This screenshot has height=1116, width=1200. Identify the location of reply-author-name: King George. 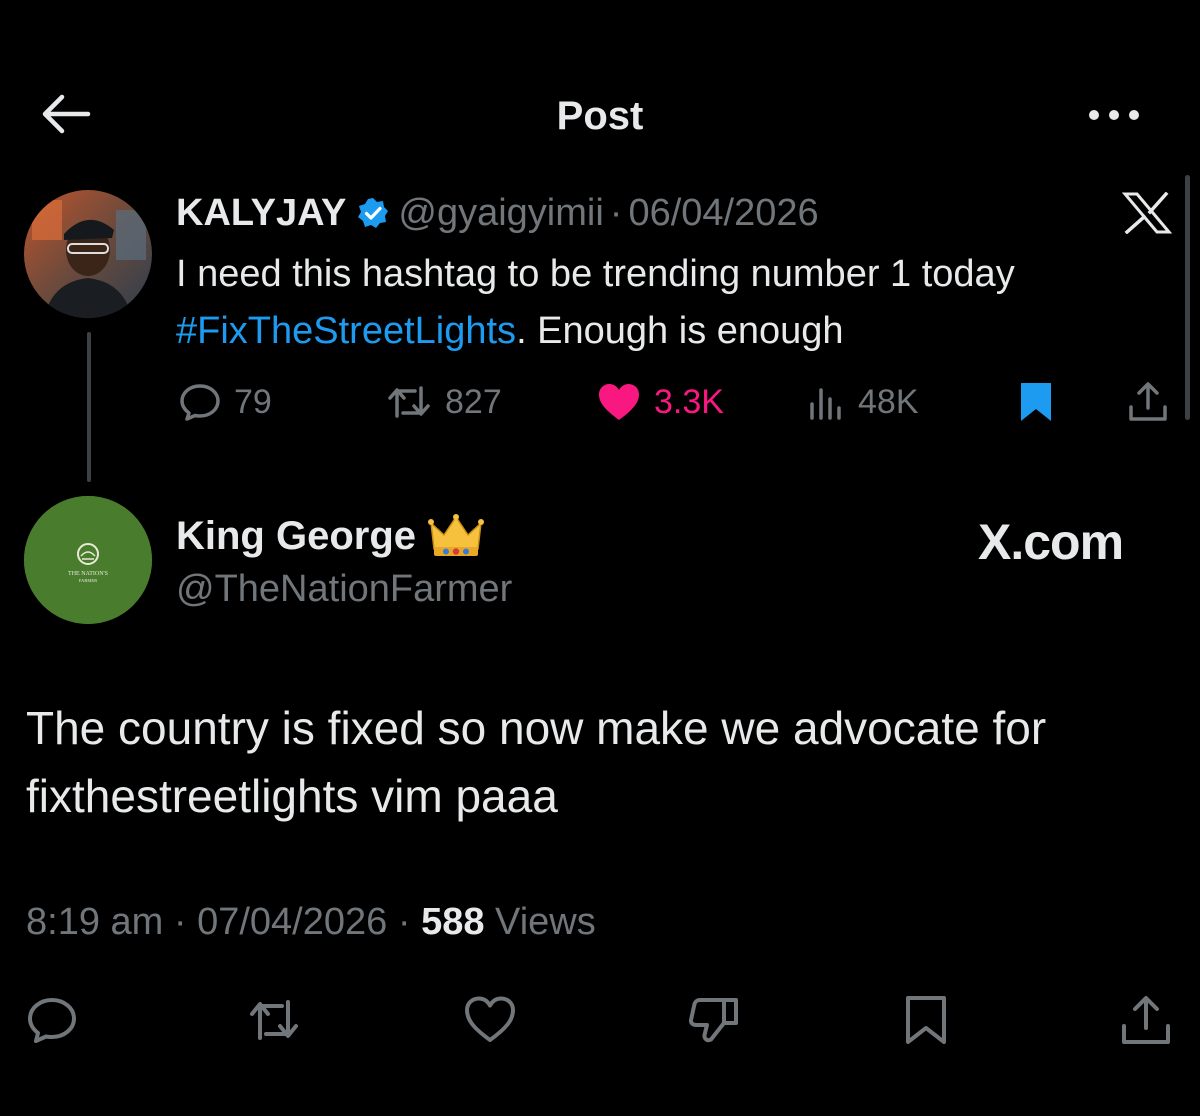
(296, 536).